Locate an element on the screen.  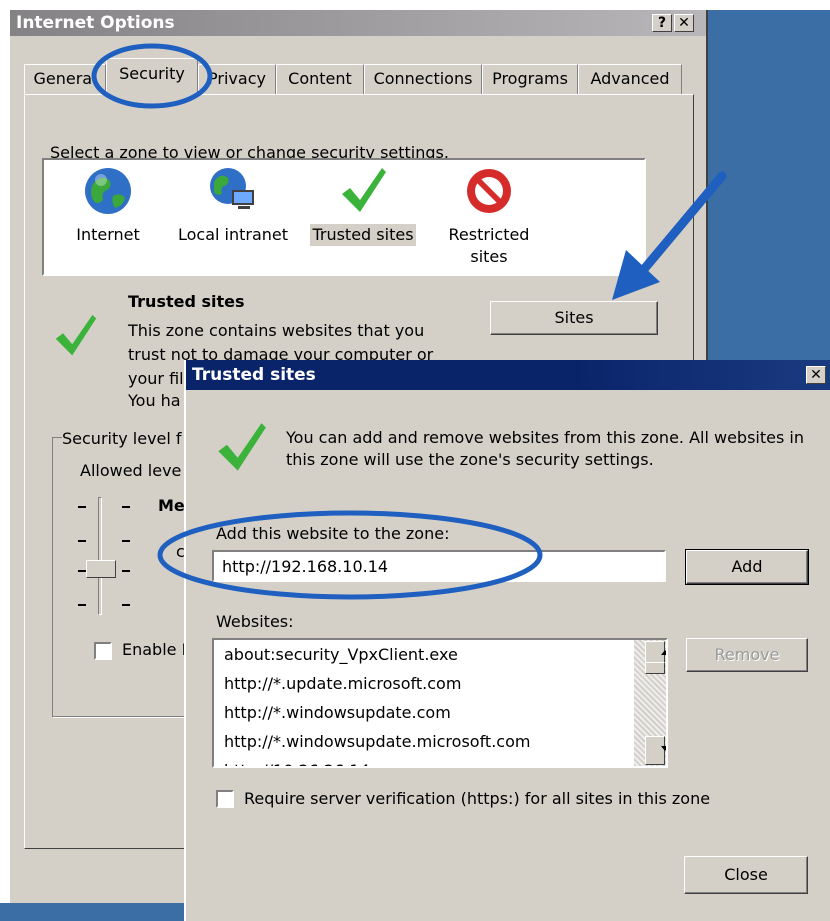
trusted-zone-check-icon is located at coordinates (76, 335).